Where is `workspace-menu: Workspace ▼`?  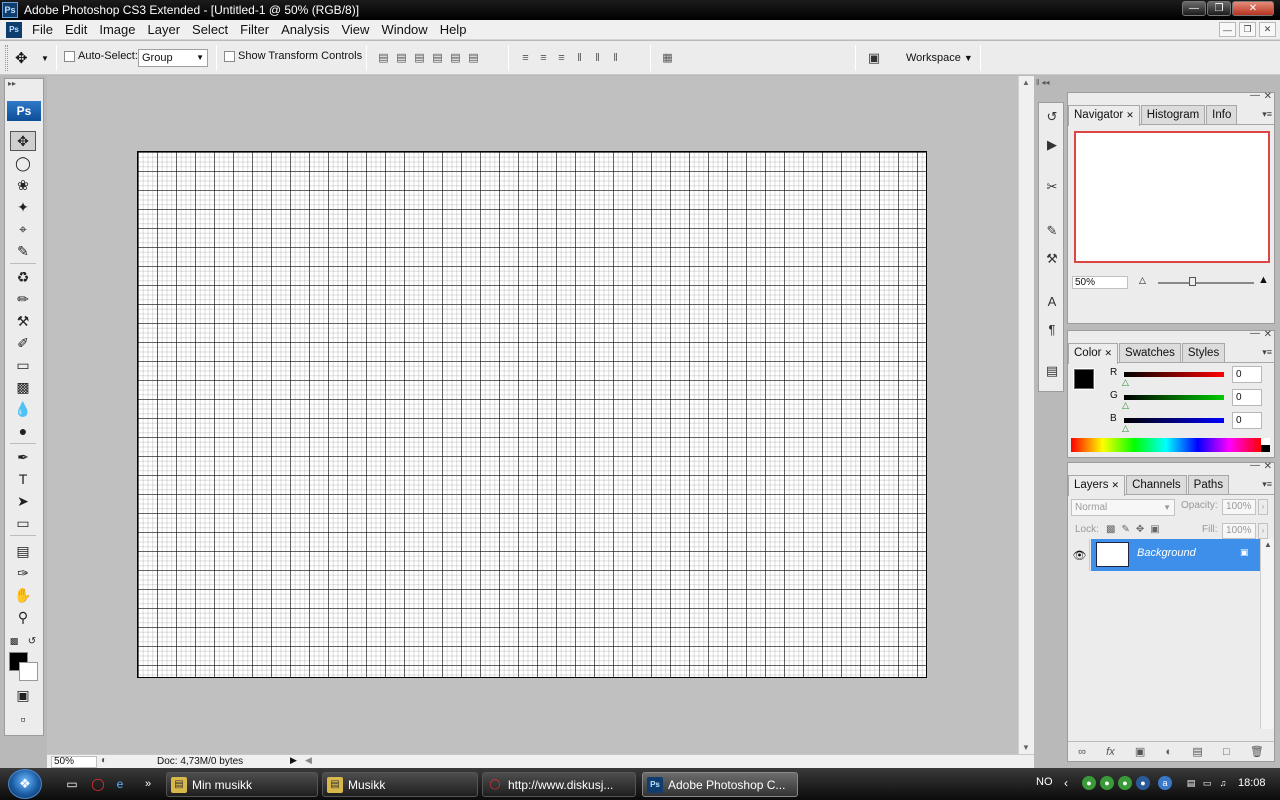 workspace-menu: Workspace ▼ is located at coordinates (939, 58).